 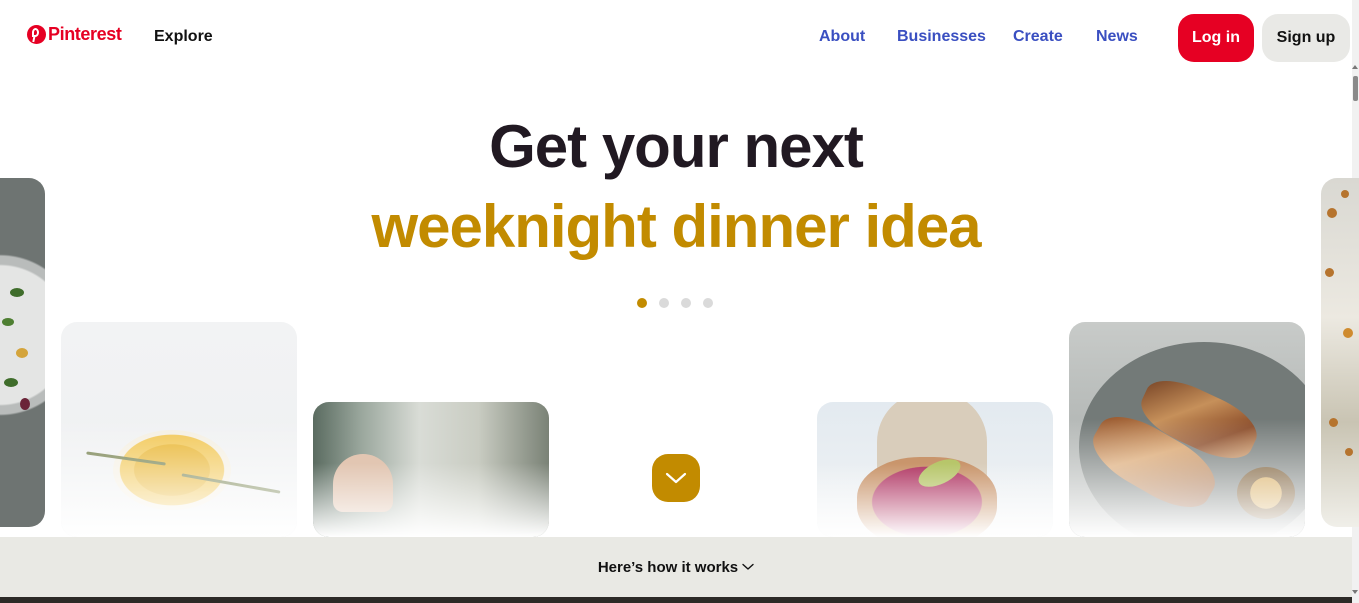 What do you see at coordinates (676, 226) in the screenshot?
I see `hero-subheadline: weeknight dinner idea` at bounding box center [676, 226].